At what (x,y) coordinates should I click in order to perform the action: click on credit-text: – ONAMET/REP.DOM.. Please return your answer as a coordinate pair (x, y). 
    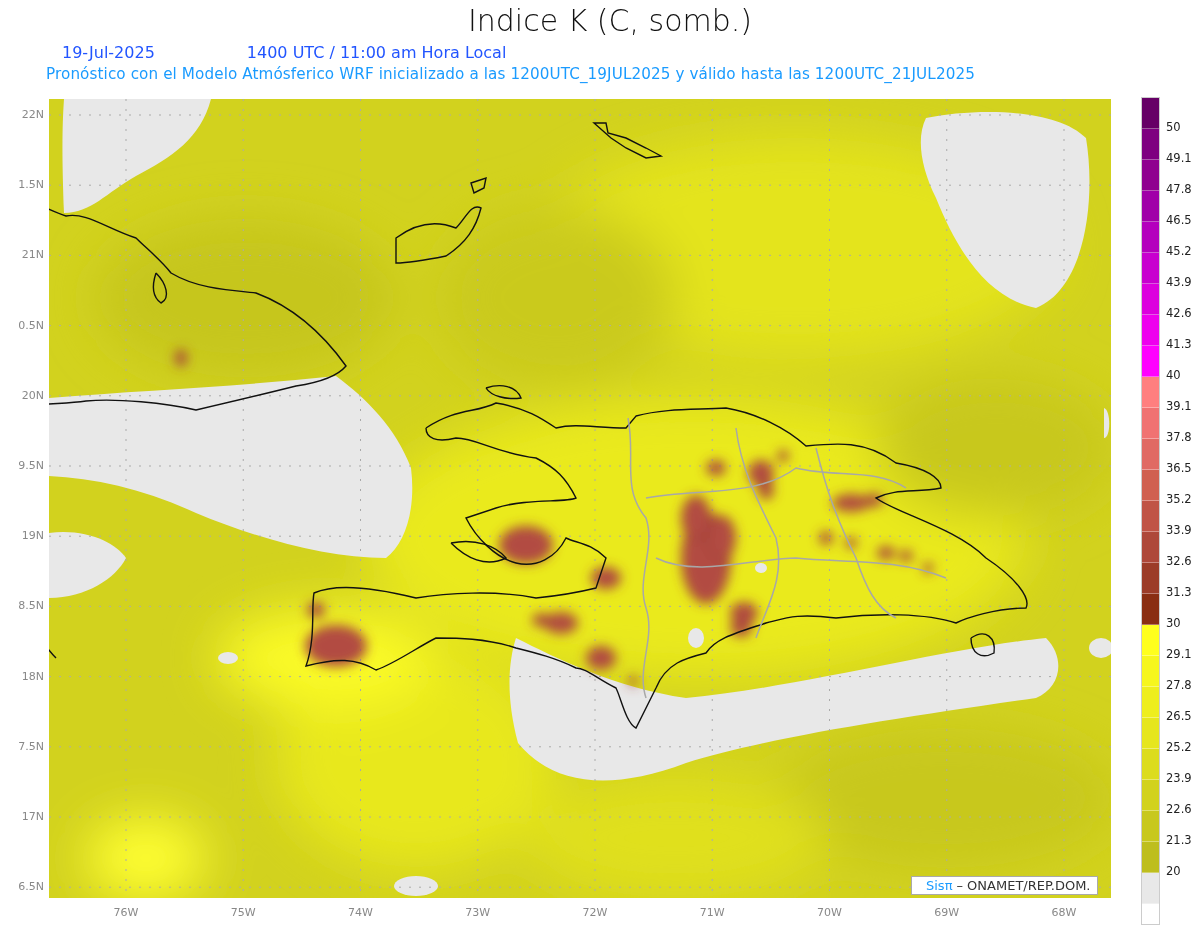
    Looking at the image, I should click on (1023, 885).